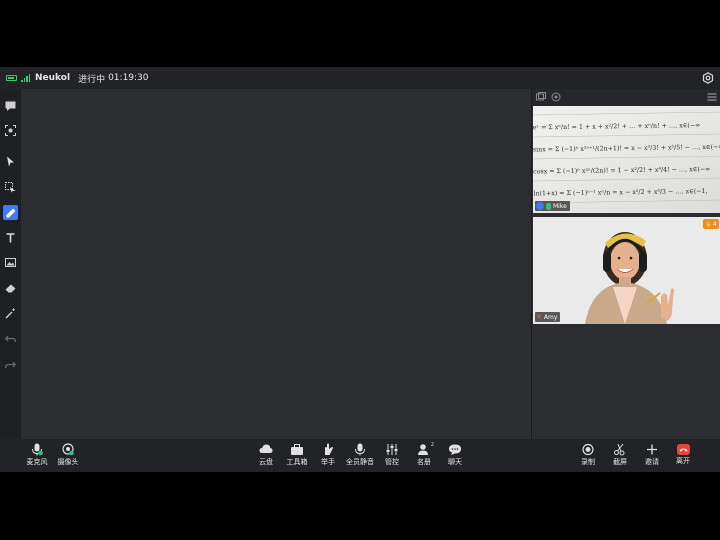  What do you see at coordinates (297, 456) in the screenshot?
I see `toolbox-button: 工具箱` at bounding box center [297, 456].